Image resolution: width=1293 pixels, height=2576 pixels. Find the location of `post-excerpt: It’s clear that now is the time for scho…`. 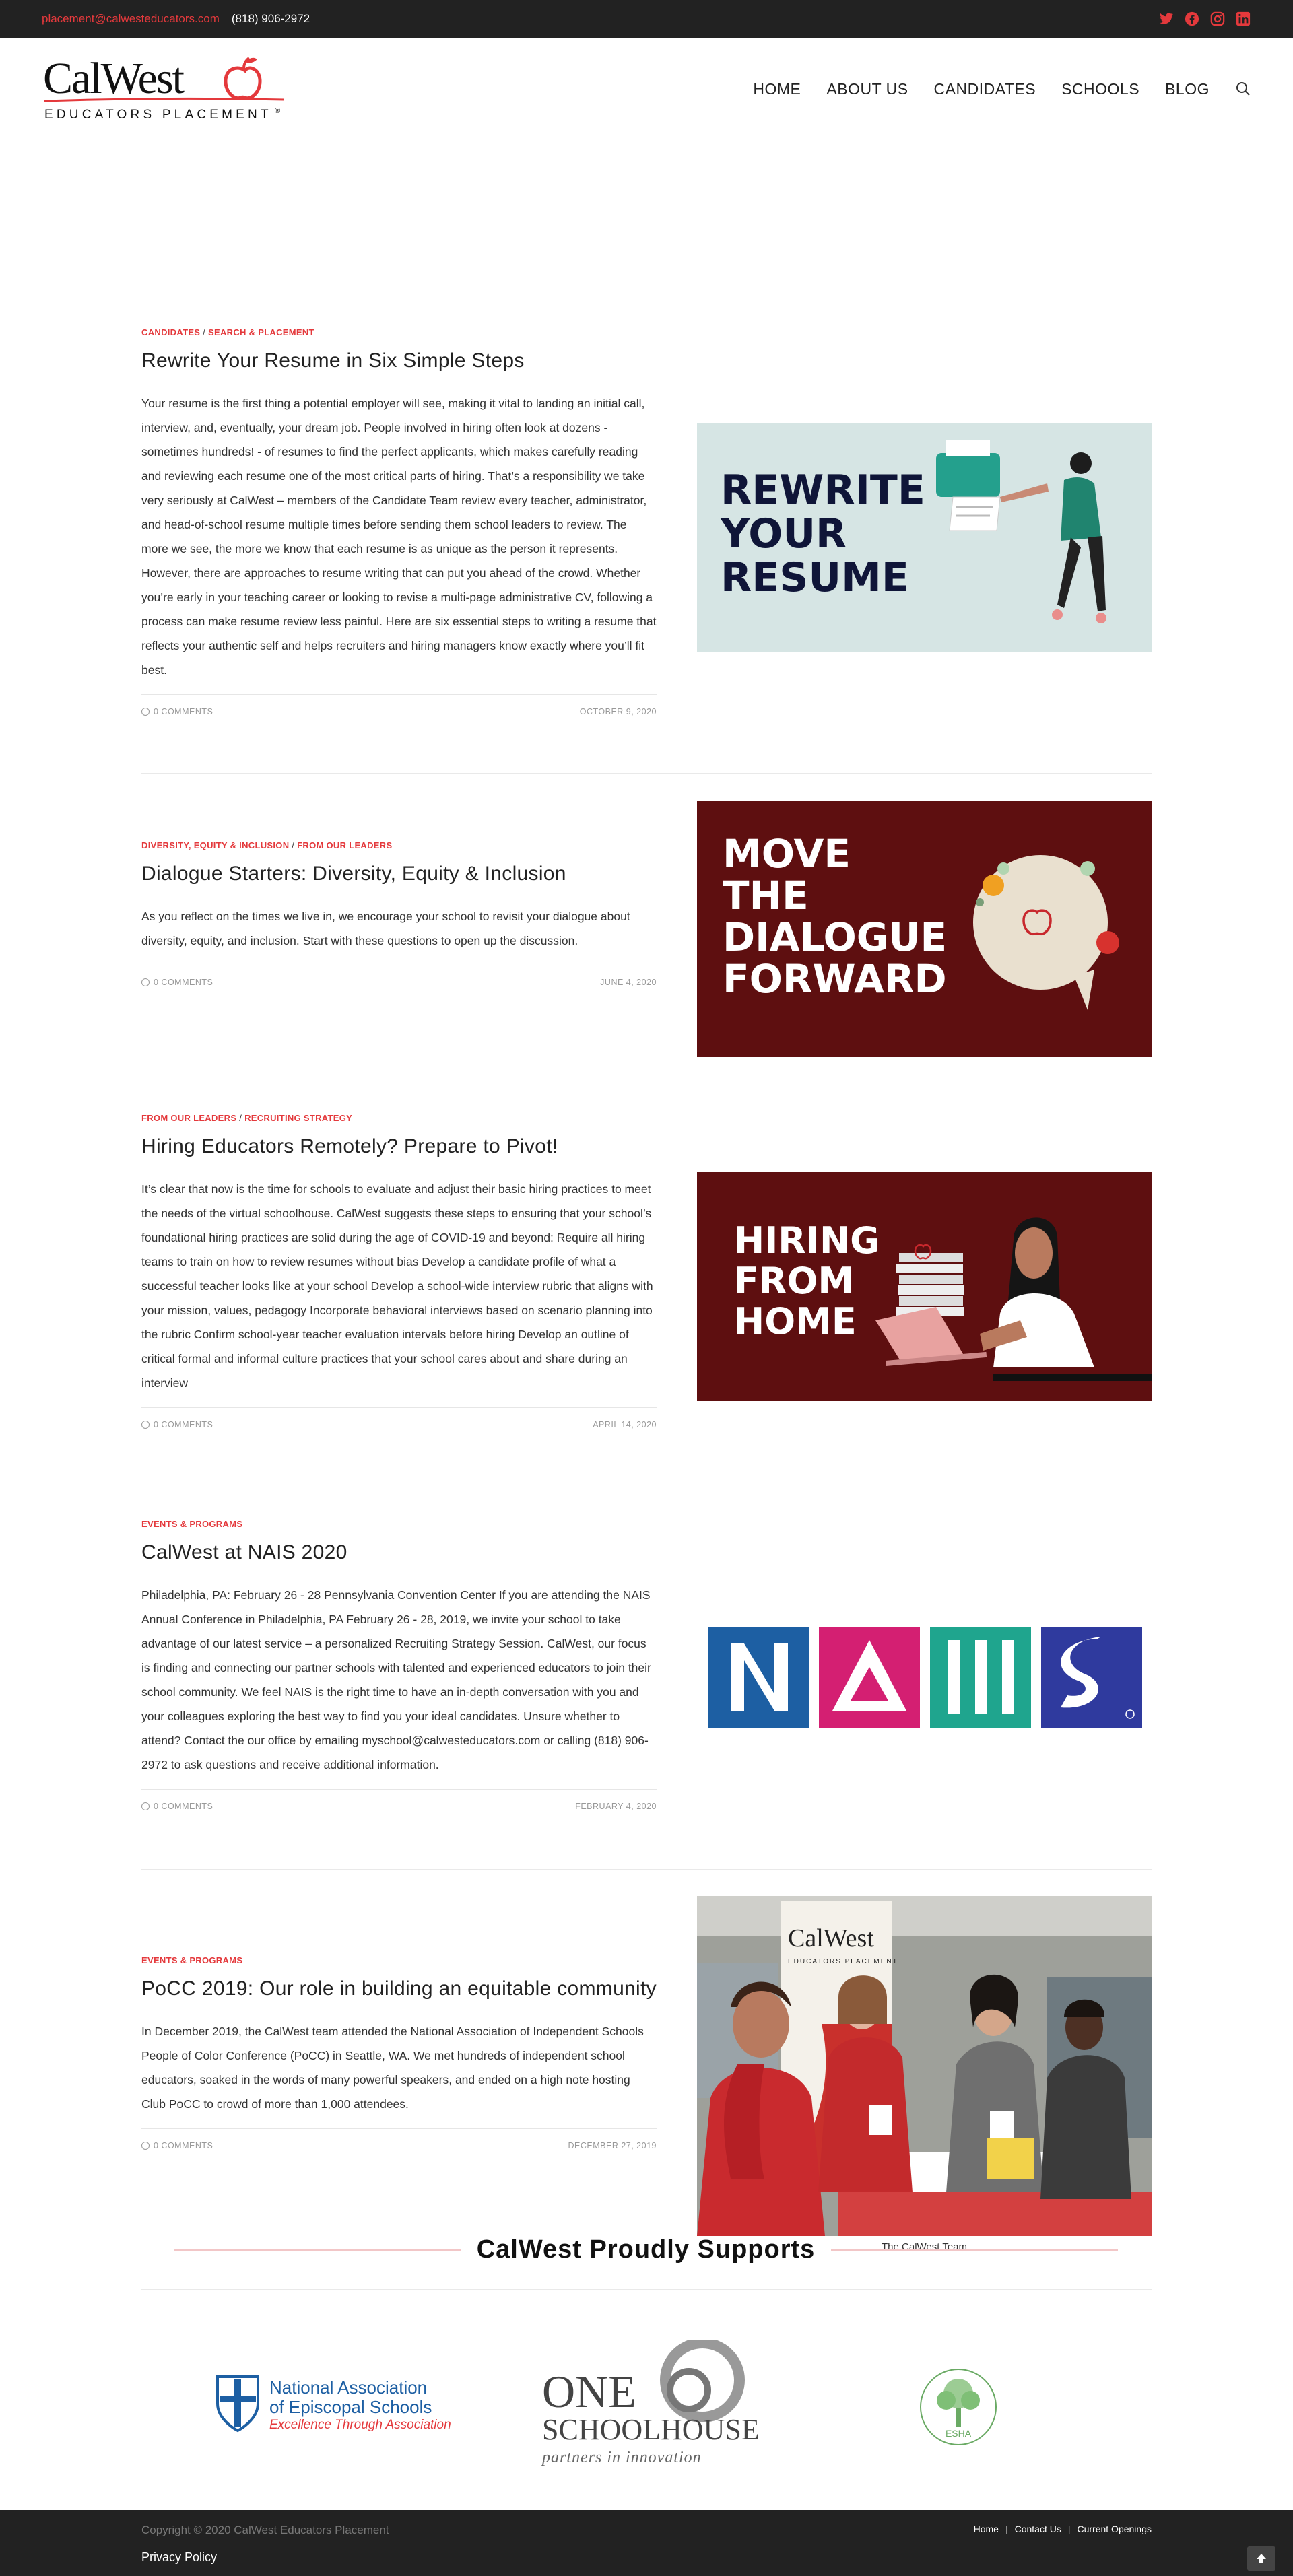

post-excerpt: It’s clear that now is the time for scho… is located at coordinates (397, 1286).